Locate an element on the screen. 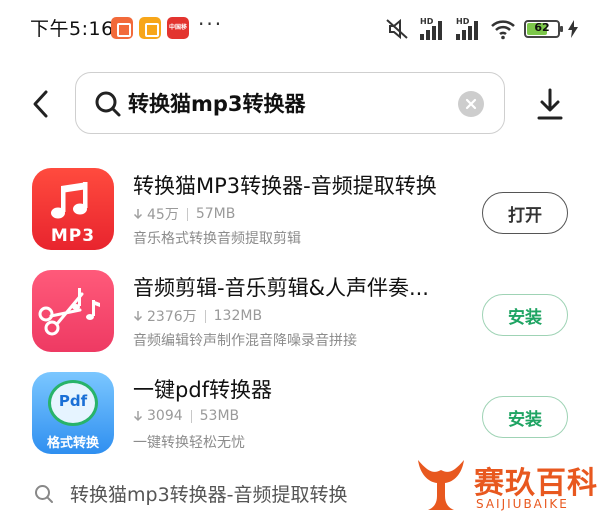  download-manager-button is located at coordinates (550, 104).